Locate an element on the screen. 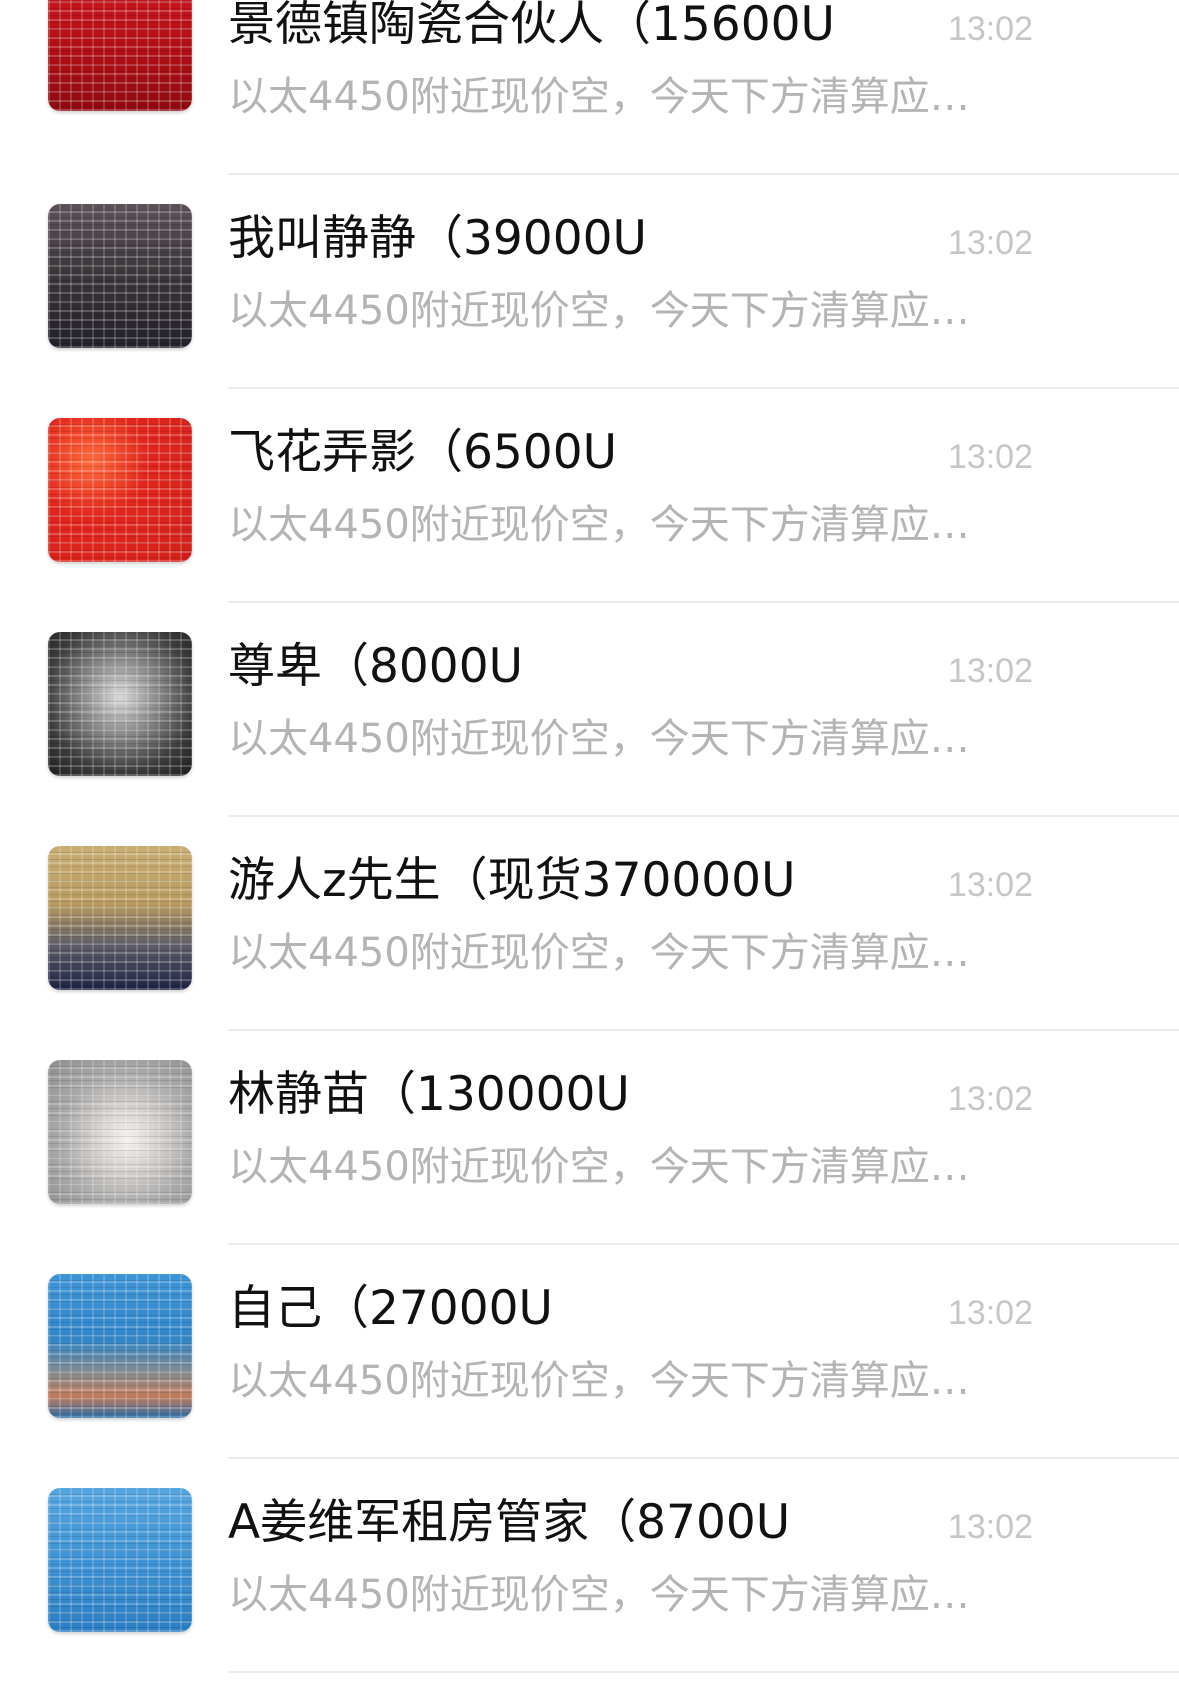 The width and height of the screenshot is (1179, 1692). chat-name: 林静苗（130000U is located at coordinates (429, 1094).